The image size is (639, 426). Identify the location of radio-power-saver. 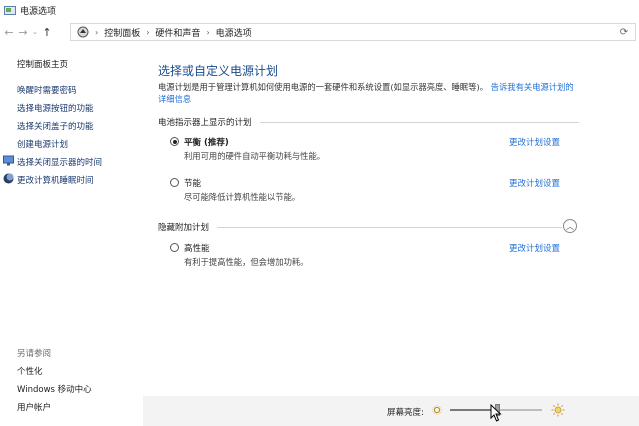
(174, 182).